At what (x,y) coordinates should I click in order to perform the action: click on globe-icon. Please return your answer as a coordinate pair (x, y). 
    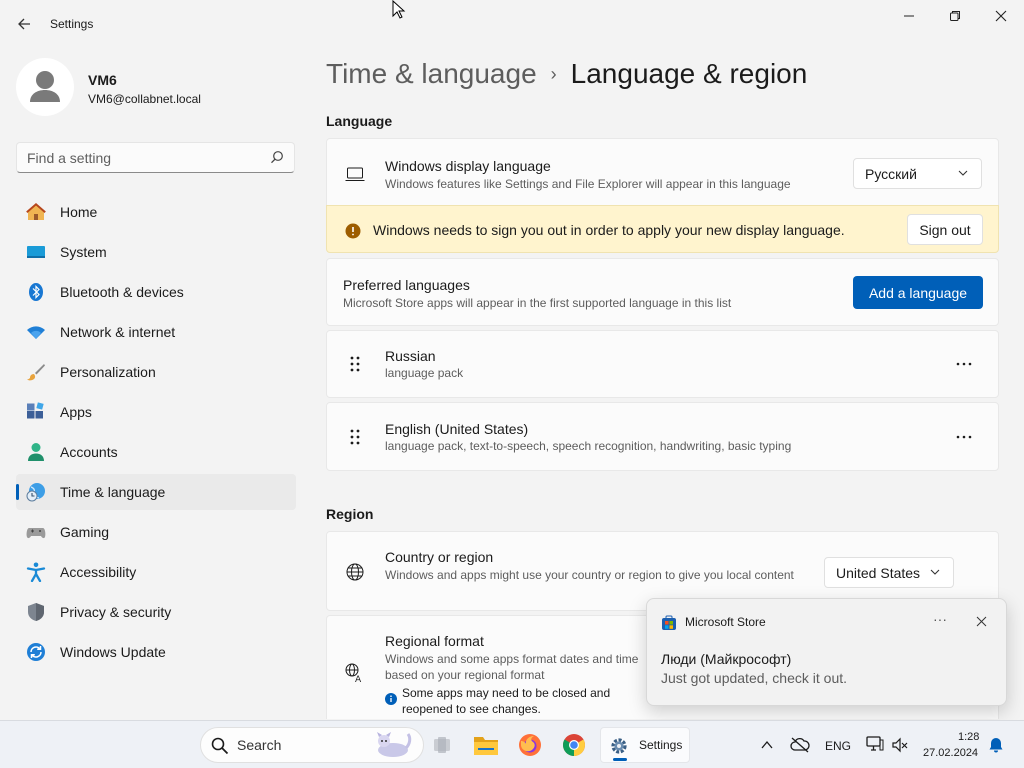
    Looking at the image, I should click on (355, 572).